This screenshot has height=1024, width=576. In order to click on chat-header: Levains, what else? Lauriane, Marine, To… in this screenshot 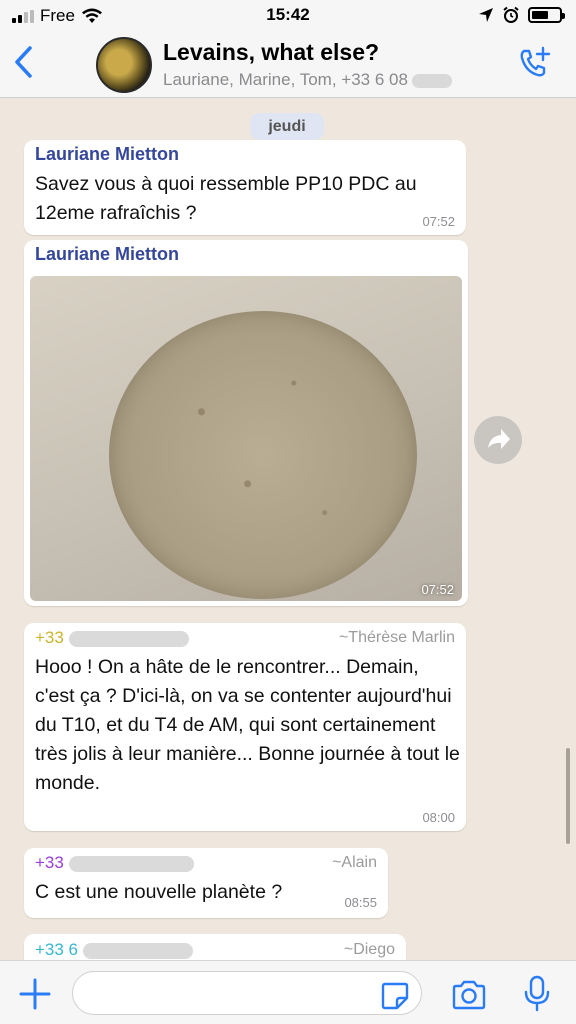, I will do `click(288, 64)`.